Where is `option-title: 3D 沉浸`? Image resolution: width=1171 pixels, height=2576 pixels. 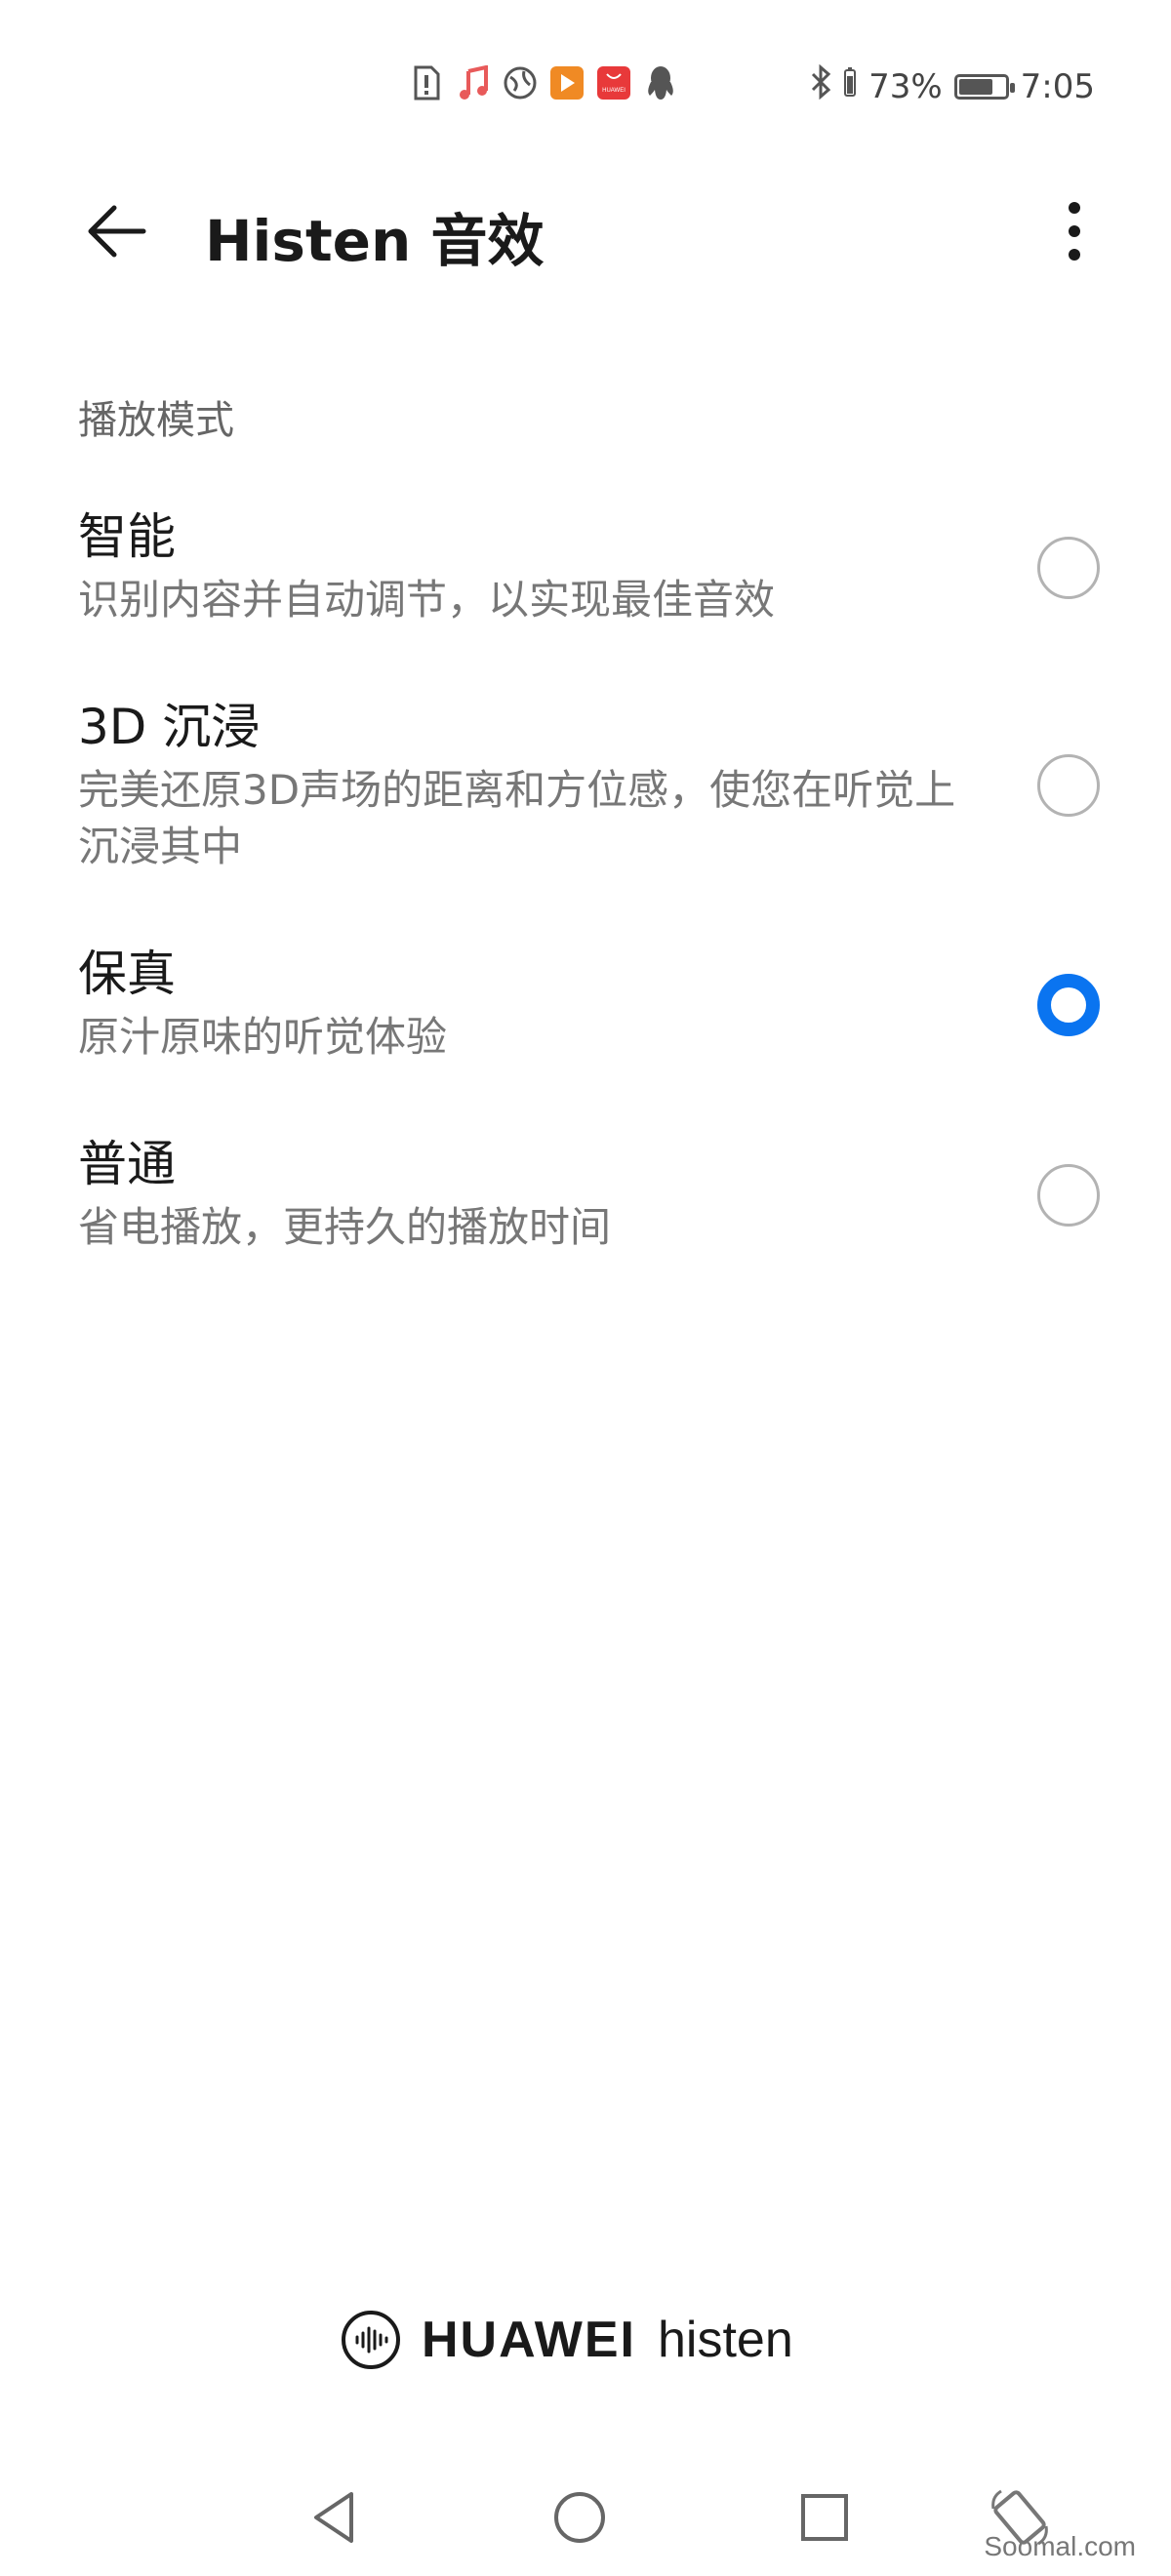
option-title: 3D 沉浸 is located at coordinates (169, 727).